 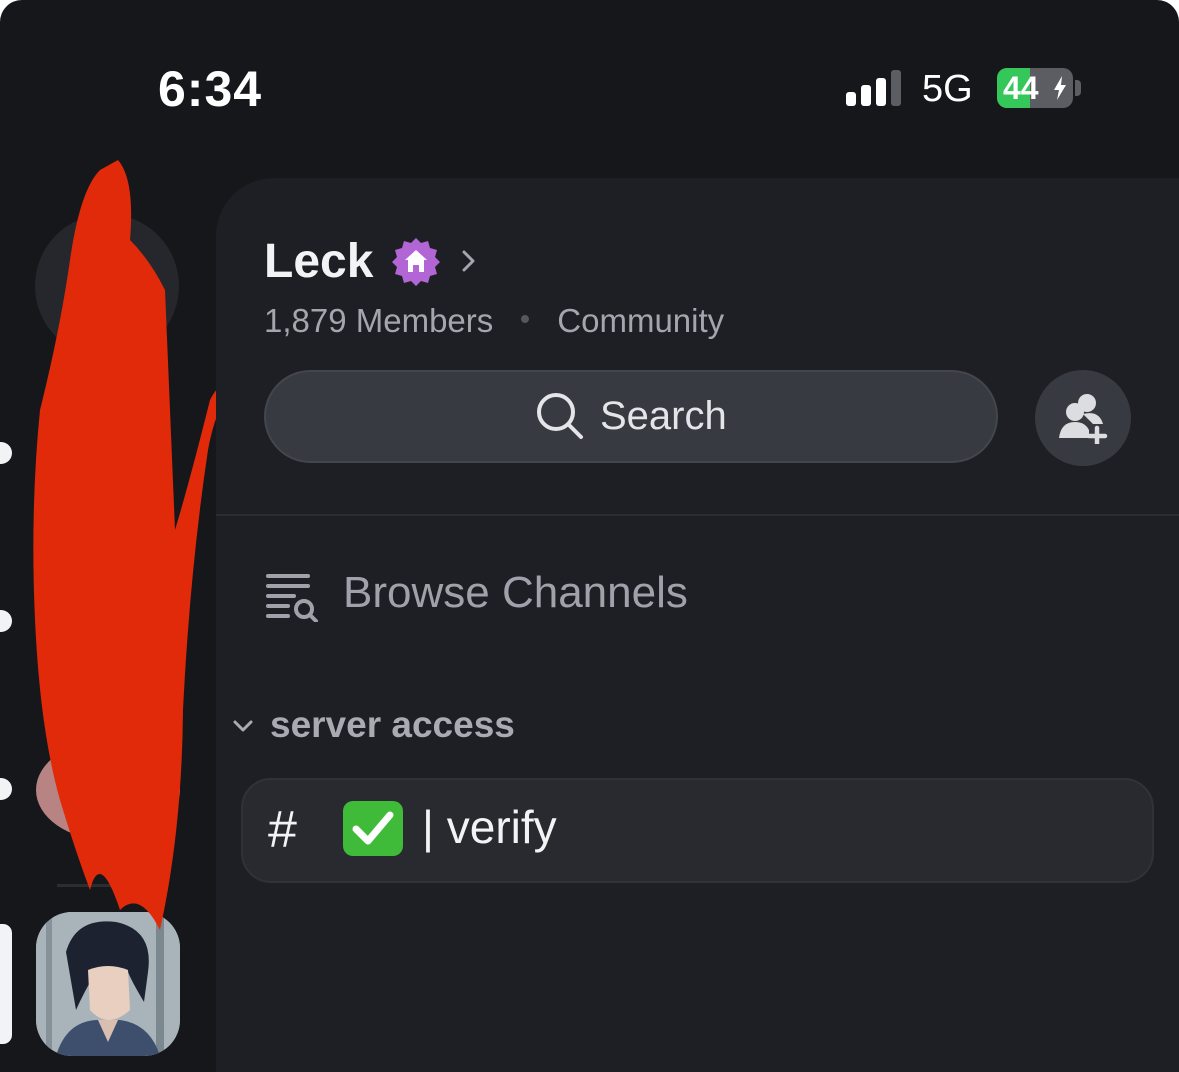 I want to click on anime-avatar-image, so click(x=108, y=984).